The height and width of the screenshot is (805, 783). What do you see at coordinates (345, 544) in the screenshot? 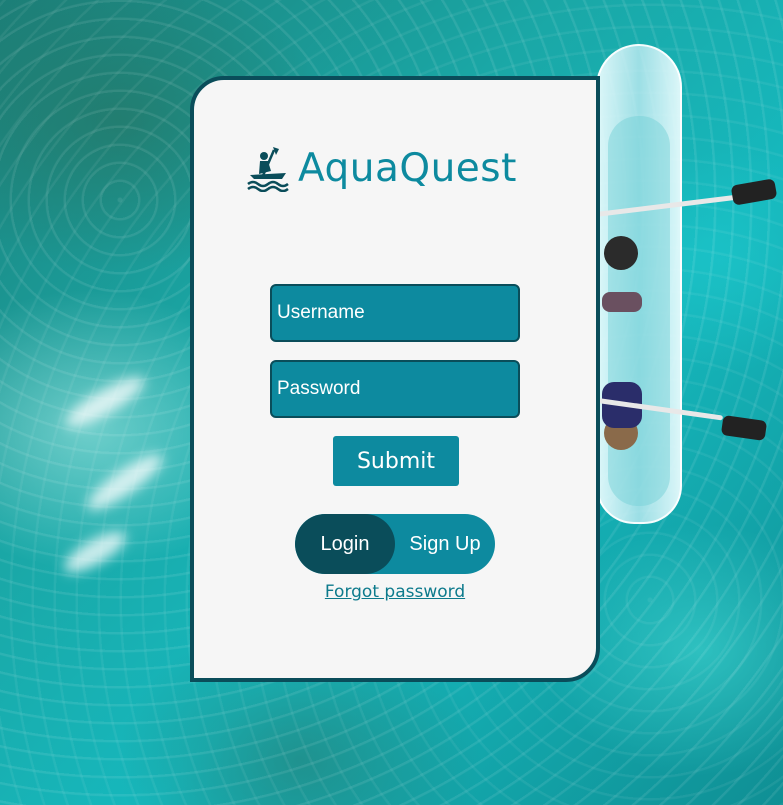
I see `login-toggle-option: Login` at bounding box center [345, 544].